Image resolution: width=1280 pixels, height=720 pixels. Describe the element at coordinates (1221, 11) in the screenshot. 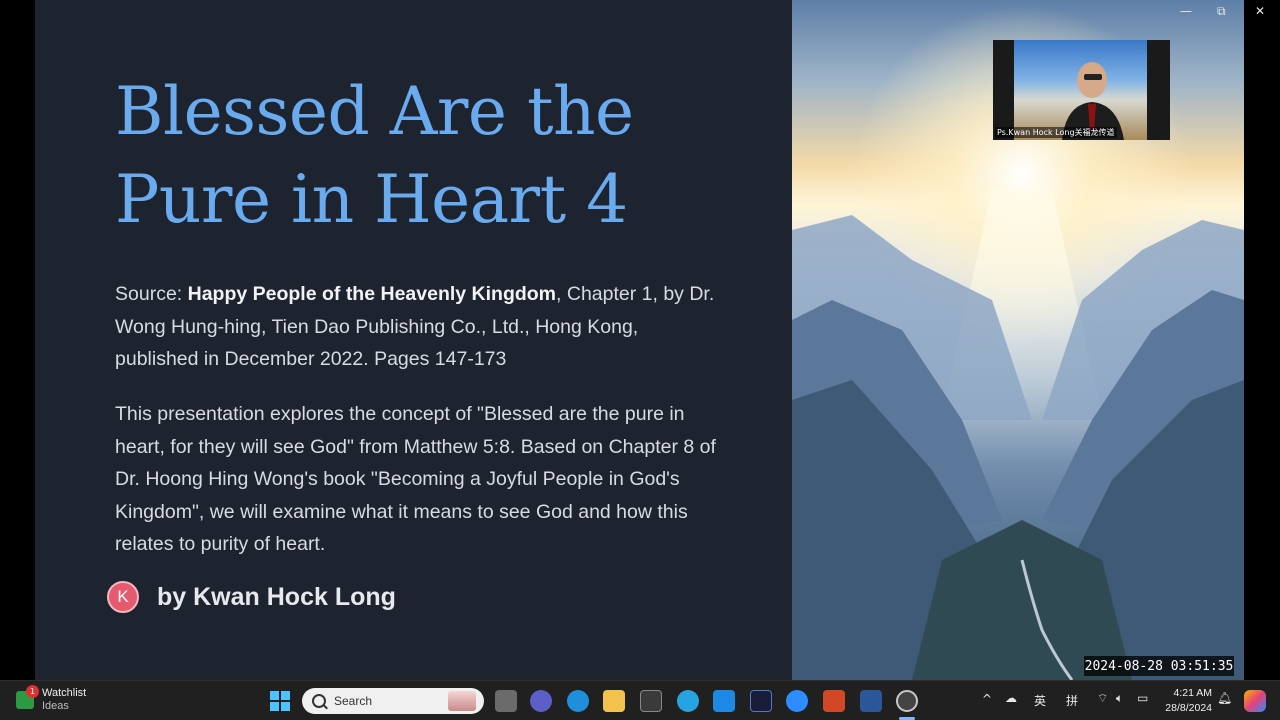

I see `restore-button: ⧉` at that location.